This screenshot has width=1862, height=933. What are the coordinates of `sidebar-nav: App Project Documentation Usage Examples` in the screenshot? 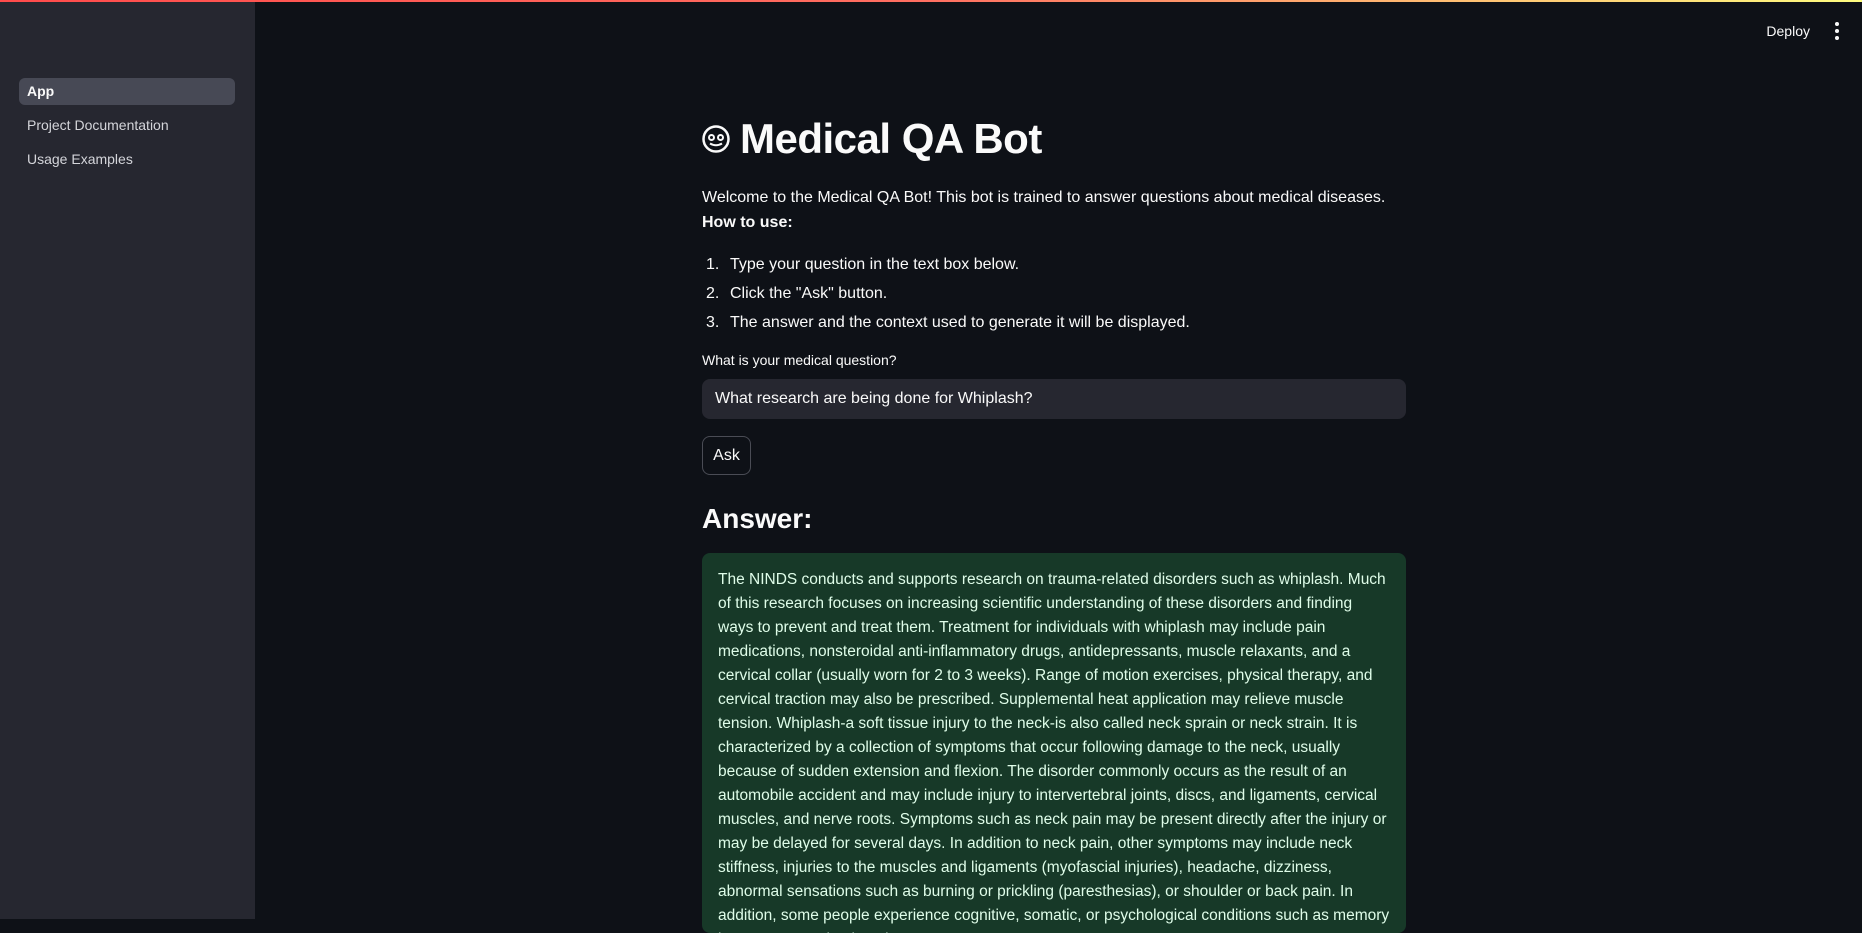 It's located at (127, 129).